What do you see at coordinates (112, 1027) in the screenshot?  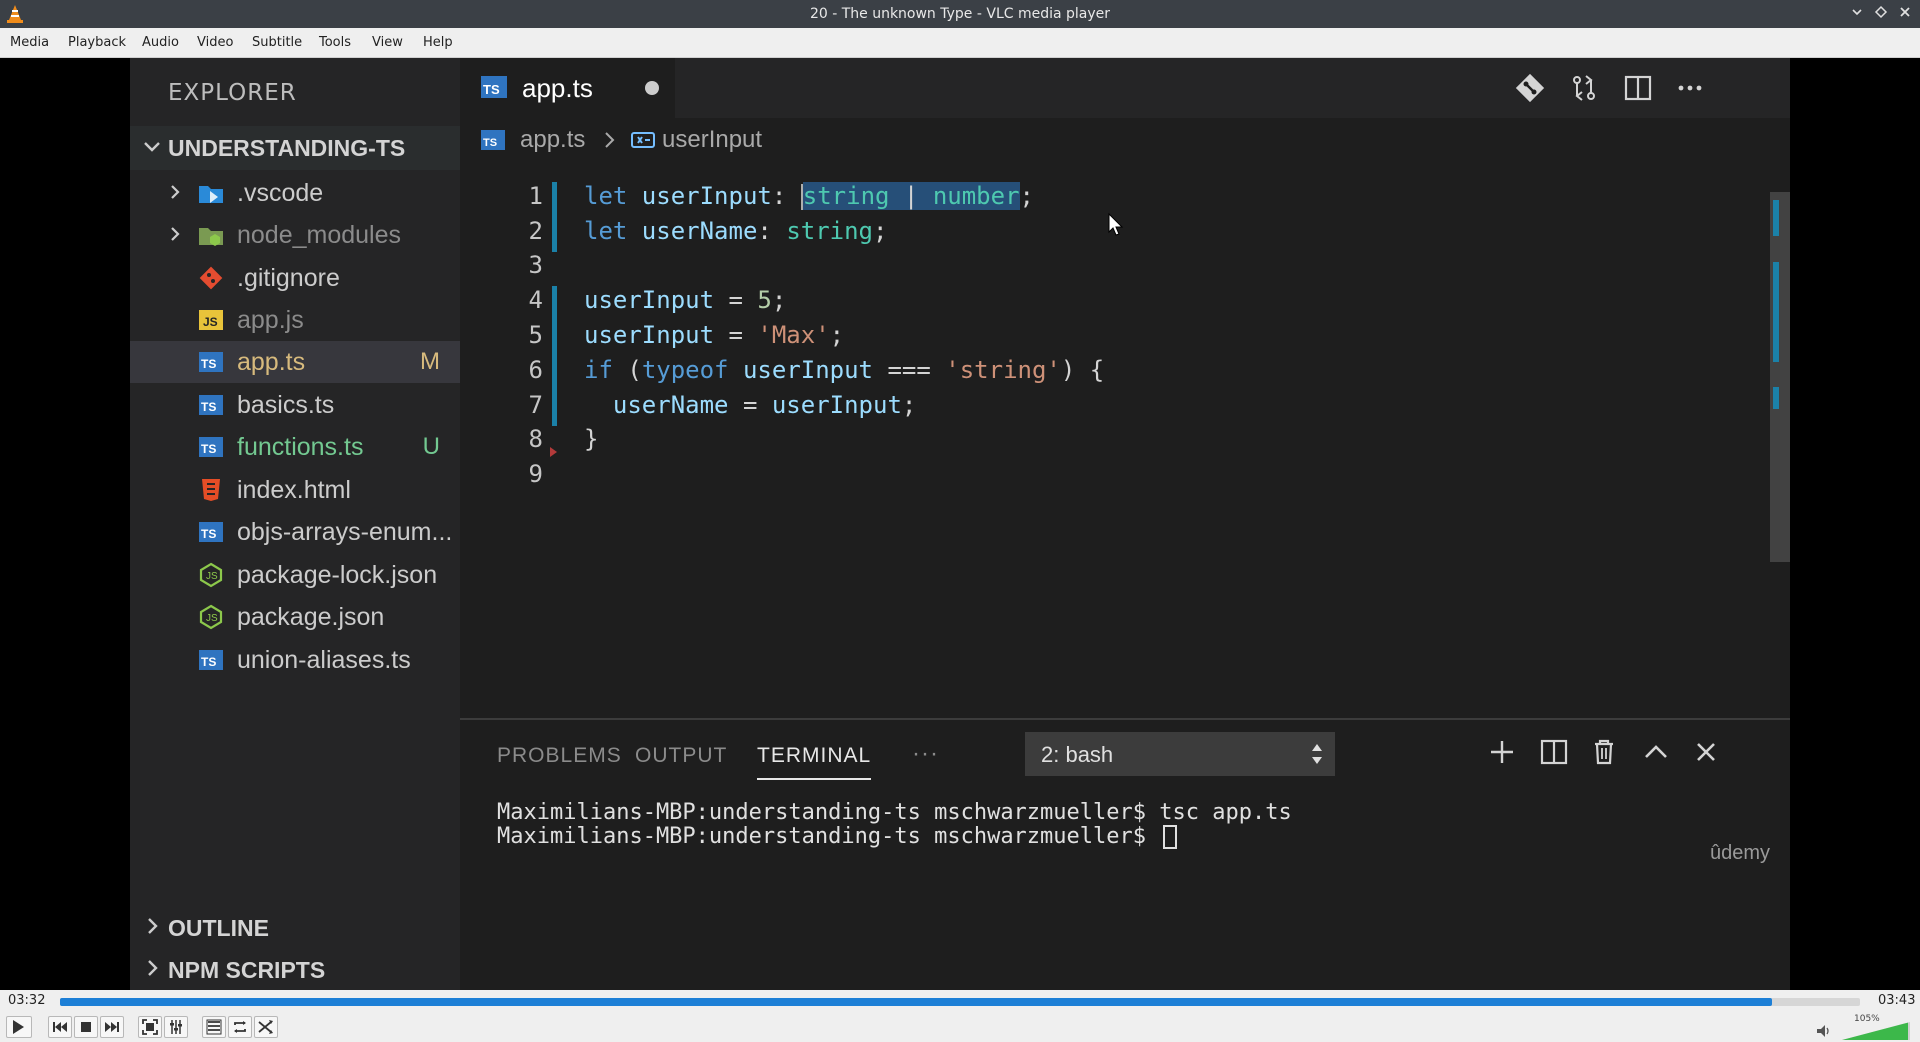 I see `next-button` at bounding box center [112, 1027].